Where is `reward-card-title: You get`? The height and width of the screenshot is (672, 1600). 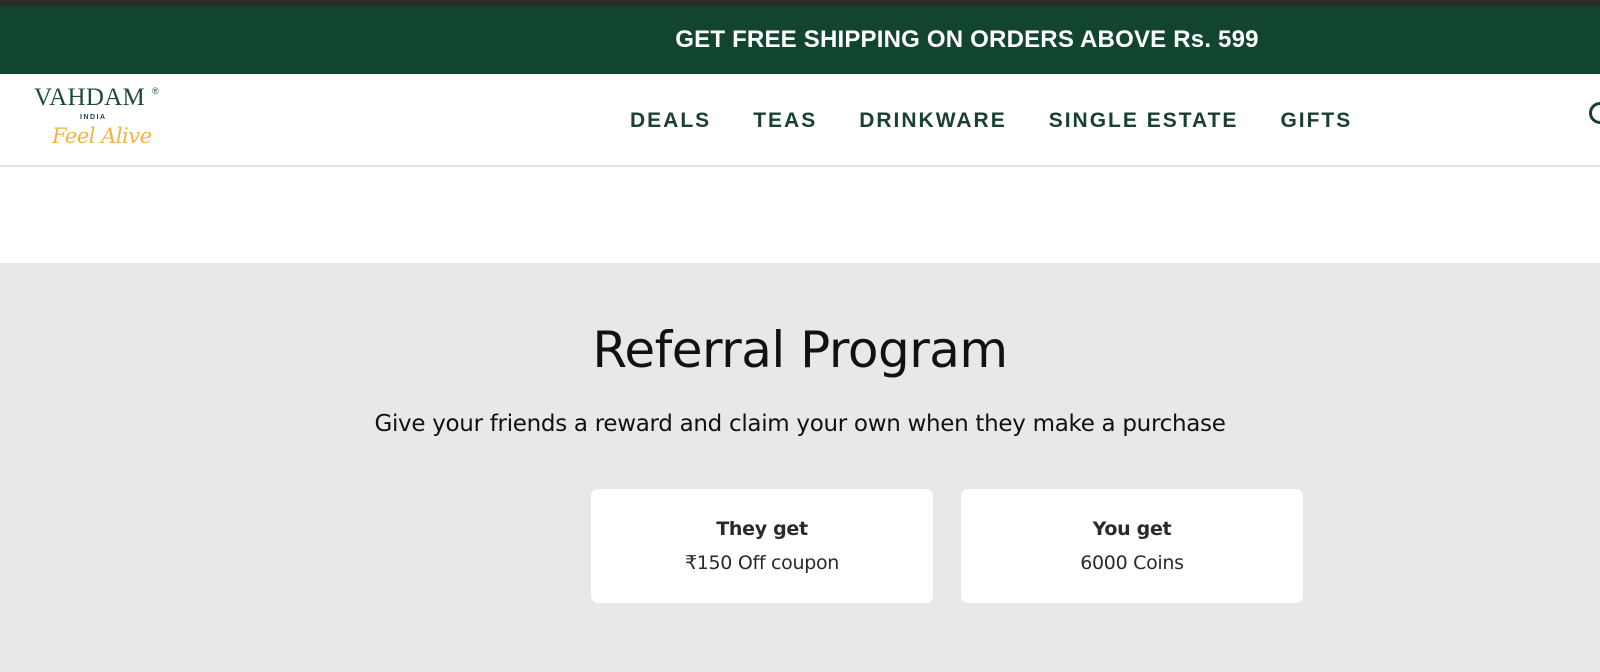
reward-card-title: You get is located at coordinates (1132, 529).